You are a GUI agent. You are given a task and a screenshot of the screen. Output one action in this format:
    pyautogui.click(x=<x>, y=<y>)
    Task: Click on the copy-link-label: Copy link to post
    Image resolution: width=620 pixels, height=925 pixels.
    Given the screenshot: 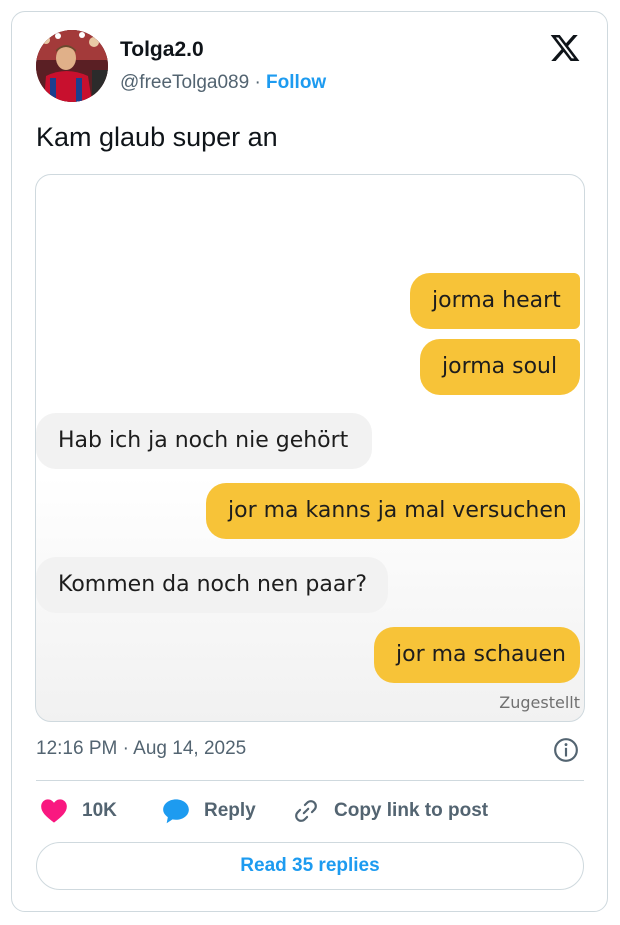 What is the action you would take?
    pyautogui.click(x=411, y=810)
    